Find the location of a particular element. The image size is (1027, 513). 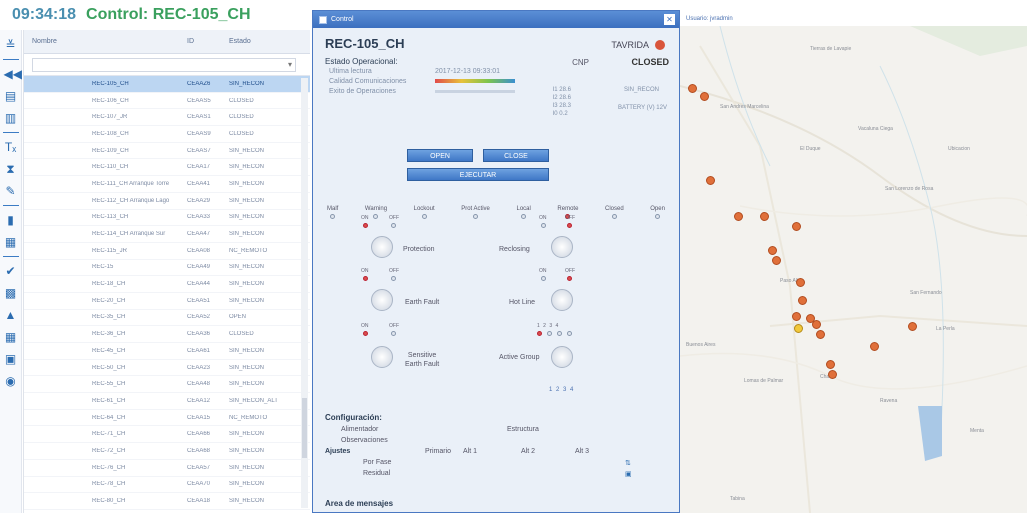

column-header-id: ID is located at coordinates (200, 41).